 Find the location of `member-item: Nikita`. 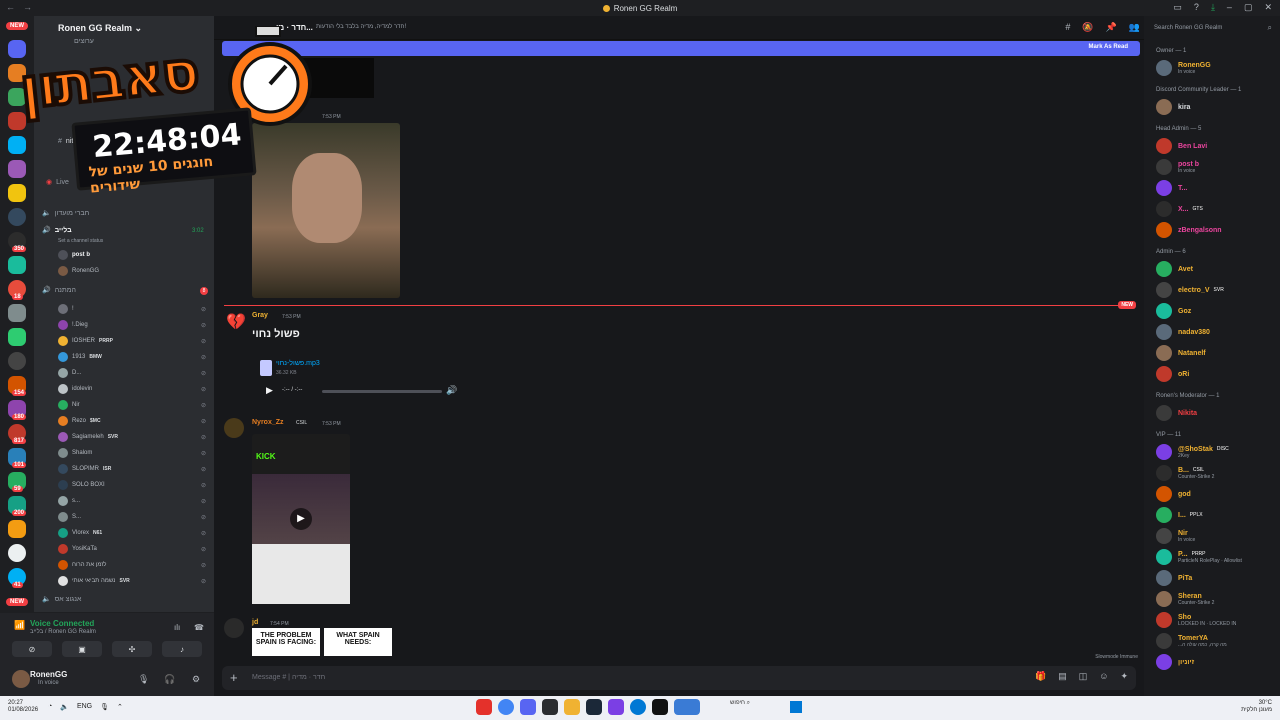

member-item: Nikita is located at coordinates (1214, 413).